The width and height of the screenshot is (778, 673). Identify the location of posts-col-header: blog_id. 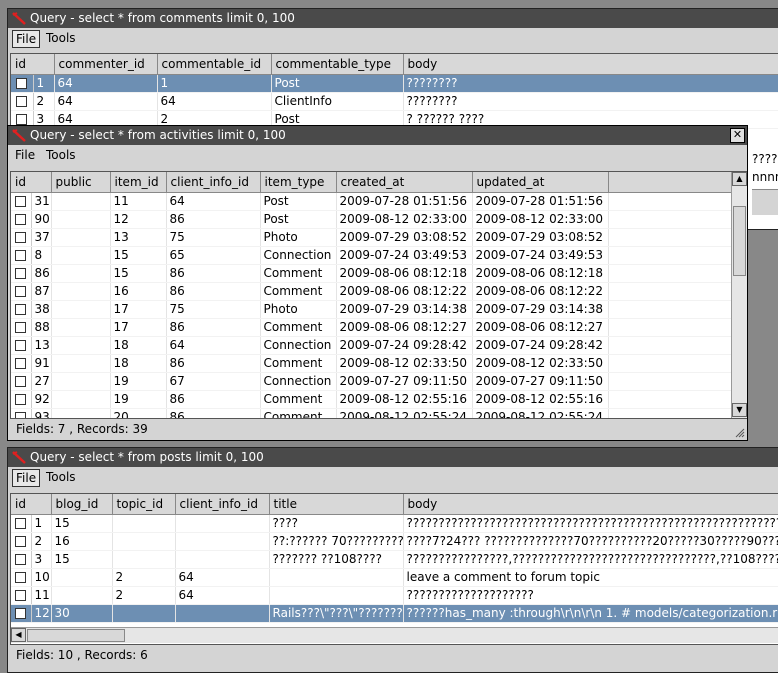
(82, 504).